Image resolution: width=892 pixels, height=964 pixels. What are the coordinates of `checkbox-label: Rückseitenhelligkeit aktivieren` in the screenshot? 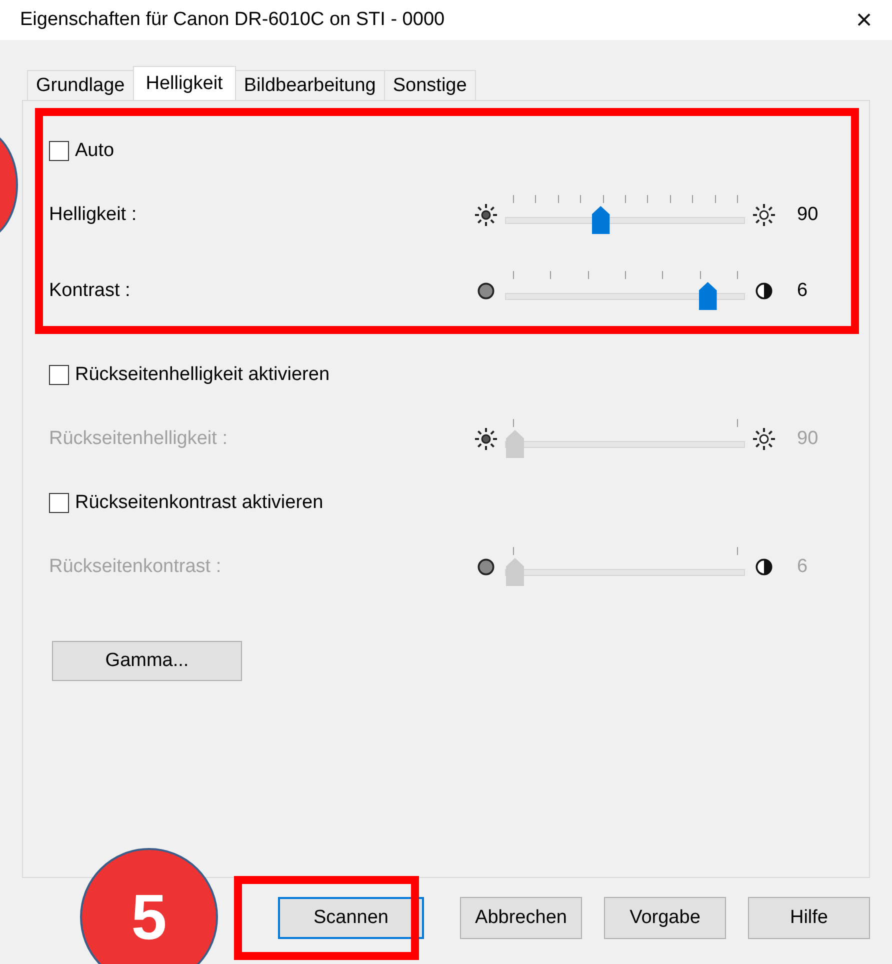 It's located at (202, 375).